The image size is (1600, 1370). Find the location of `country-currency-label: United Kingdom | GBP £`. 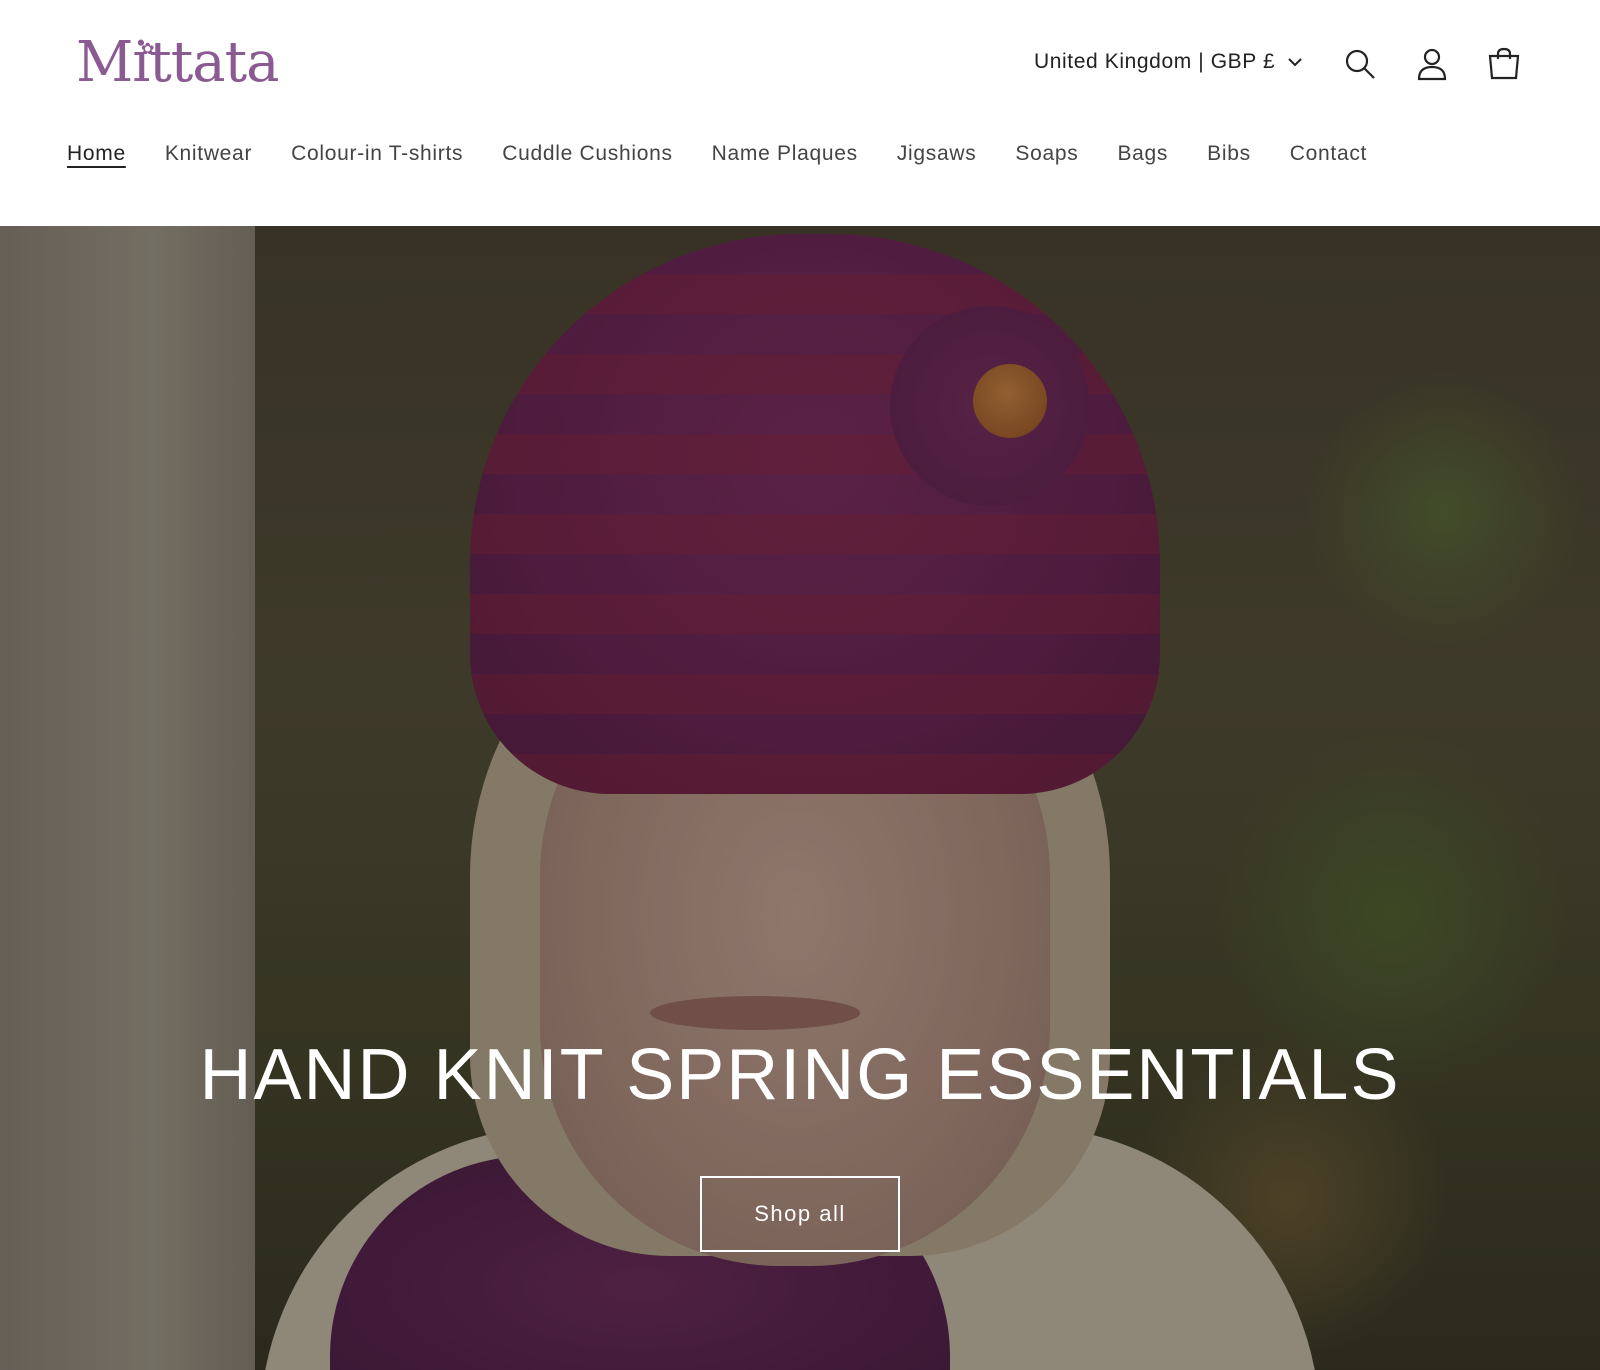

country-currency-label: United Kingdom | GBP £ is located at coordinates (1155, 61).